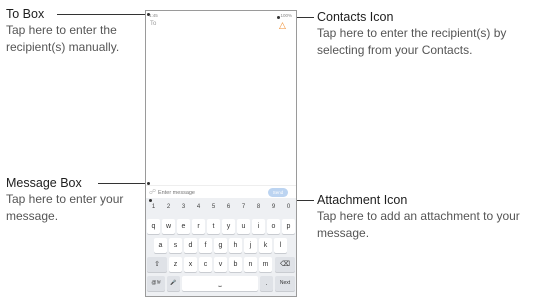  I want to click on message-bar: ☍ Send, so click(221, 192).